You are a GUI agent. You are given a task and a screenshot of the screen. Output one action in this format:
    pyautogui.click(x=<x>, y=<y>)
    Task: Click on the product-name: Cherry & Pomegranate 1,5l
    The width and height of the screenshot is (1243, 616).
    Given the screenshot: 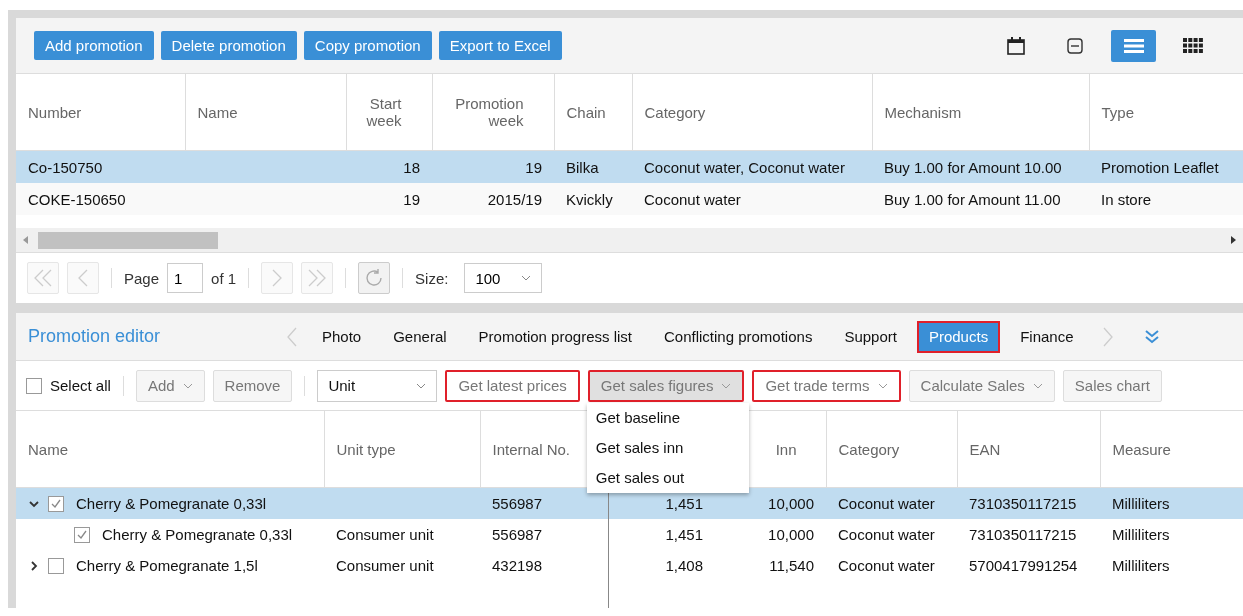 What is the action you would take?
    pyautogui.click(x=167, y=565)
    